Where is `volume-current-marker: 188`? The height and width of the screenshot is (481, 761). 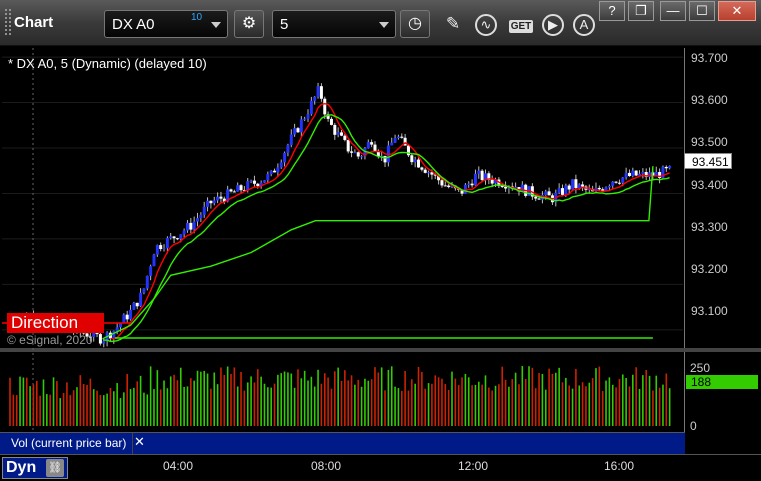 volume-current-marker: 188 is located at coordinates (722, 382).